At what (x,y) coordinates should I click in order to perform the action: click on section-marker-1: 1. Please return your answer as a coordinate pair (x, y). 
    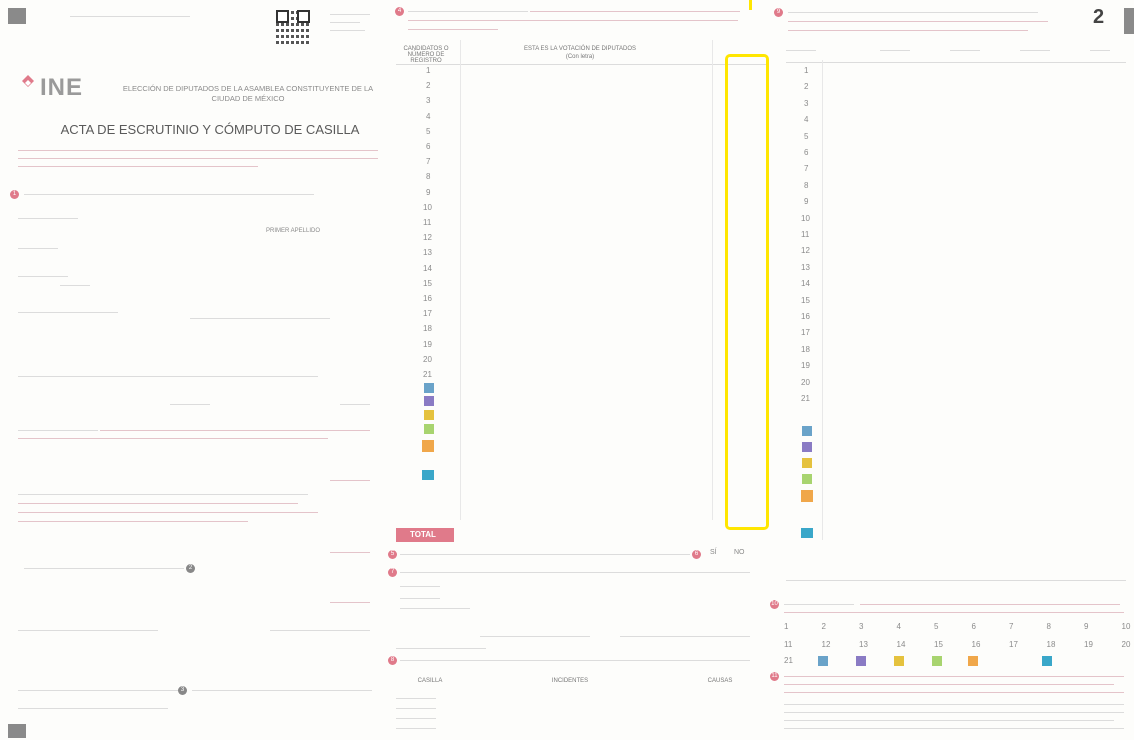
    Looking at the image, I should click on (14, 194).